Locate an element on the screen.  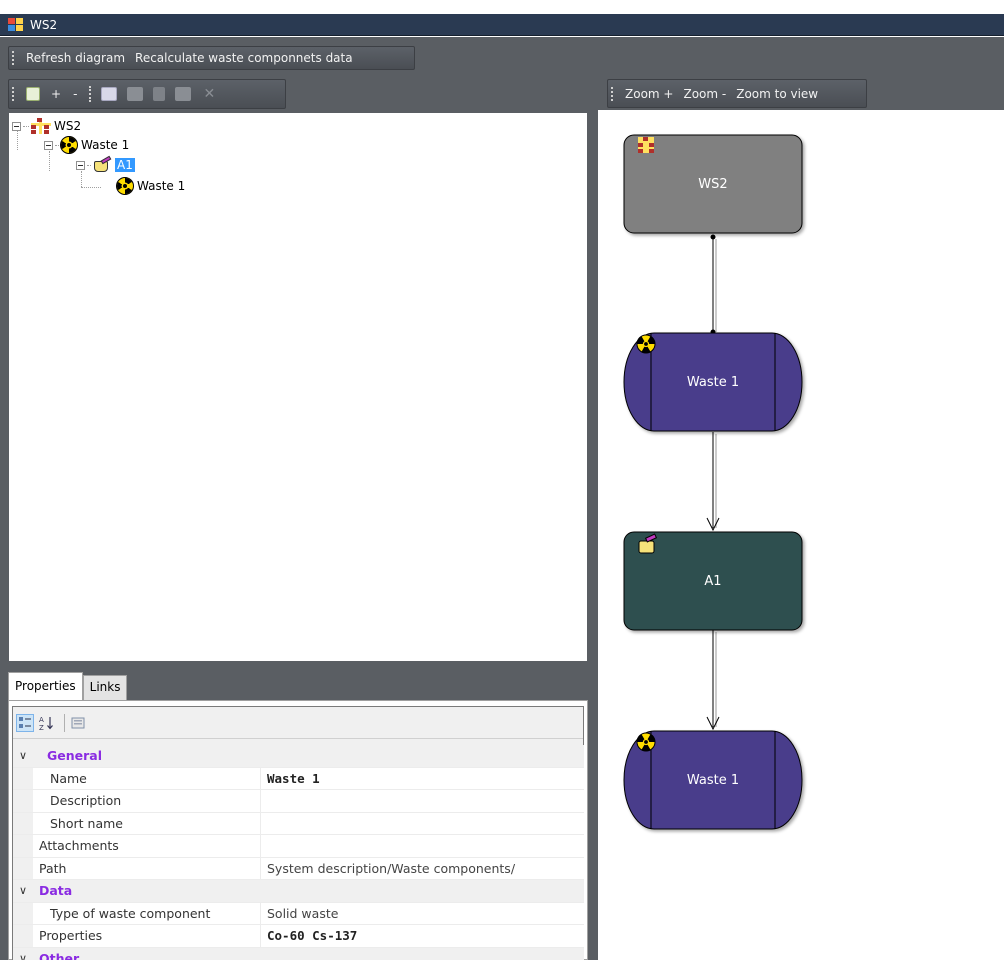
tree-node-label: A1 is located at coordinates (125, 165).